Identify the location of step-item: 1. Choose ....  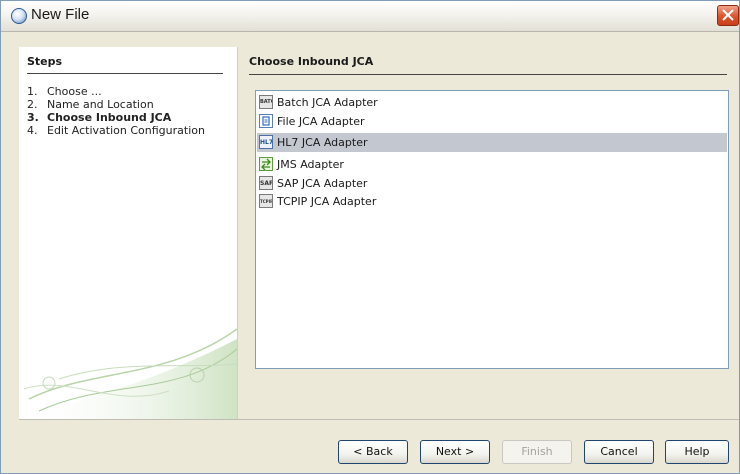
(116, 91).